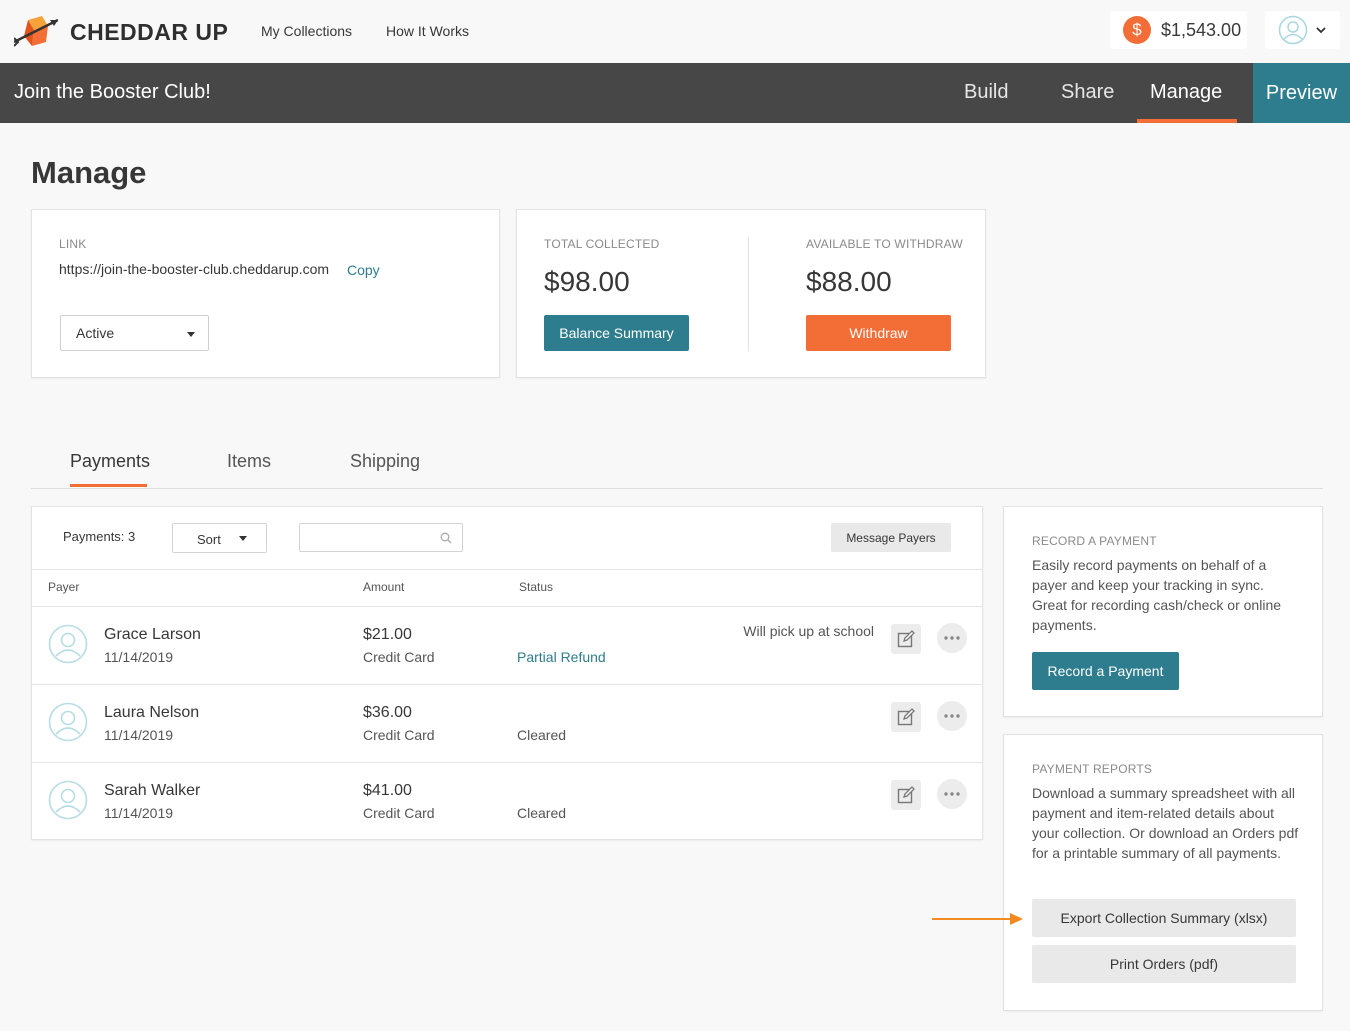 The image size is (1350, 1031). Describe the element at coordinates (1137, 30) in the screenshot. I see `dollar-icon: $` at that location.